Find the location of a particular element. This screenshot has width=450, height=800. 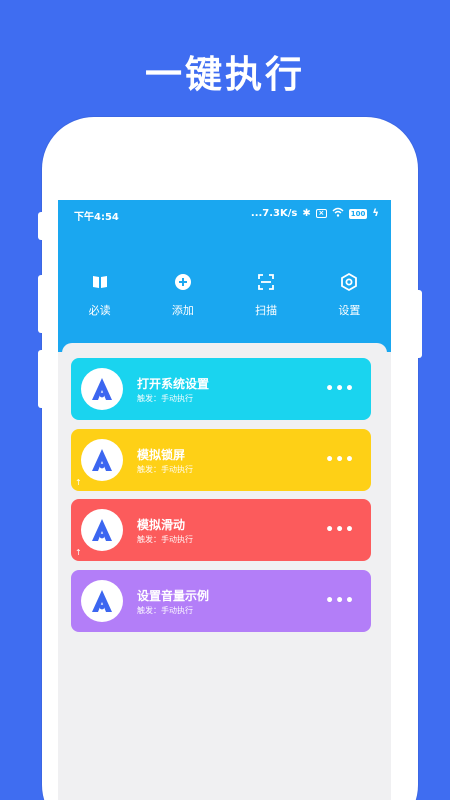

tool-read-button: 必读 is located at coordinates (100, 297).